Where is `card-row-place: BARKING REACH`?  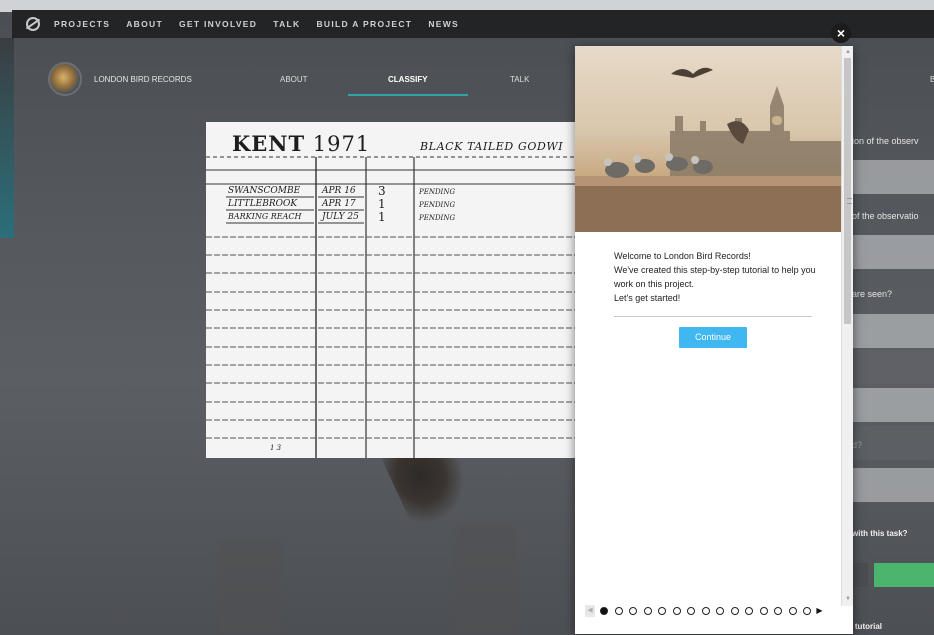
card-row-place: BARKING REACH is located at coordinates (265, 216).